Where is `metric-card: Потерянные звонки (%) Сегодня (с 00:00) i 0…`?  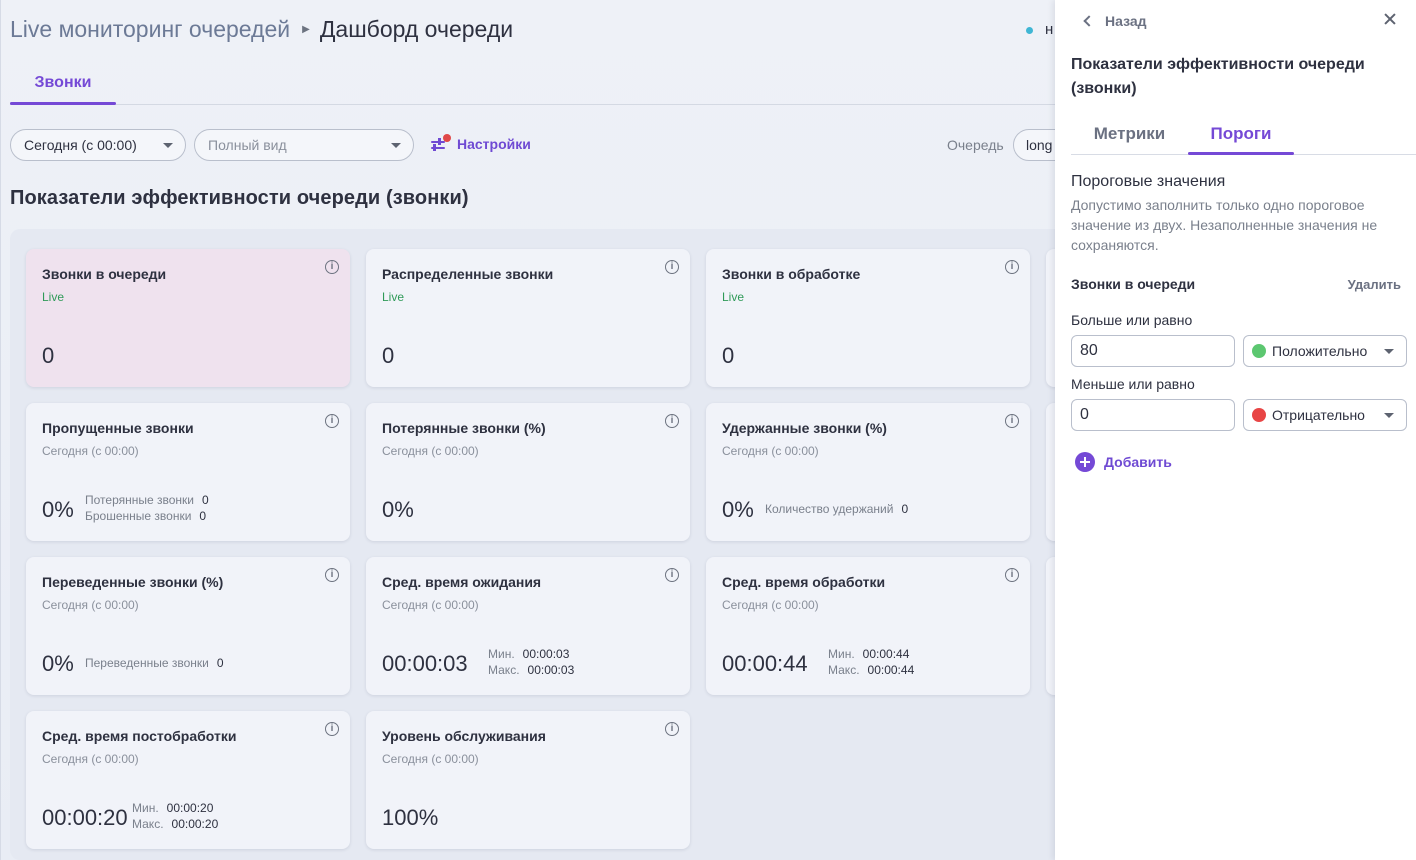 metric-card: Потерянные звонки (%) Сегодня (с 00:00) i 0… is located at coordinates (528, 472).